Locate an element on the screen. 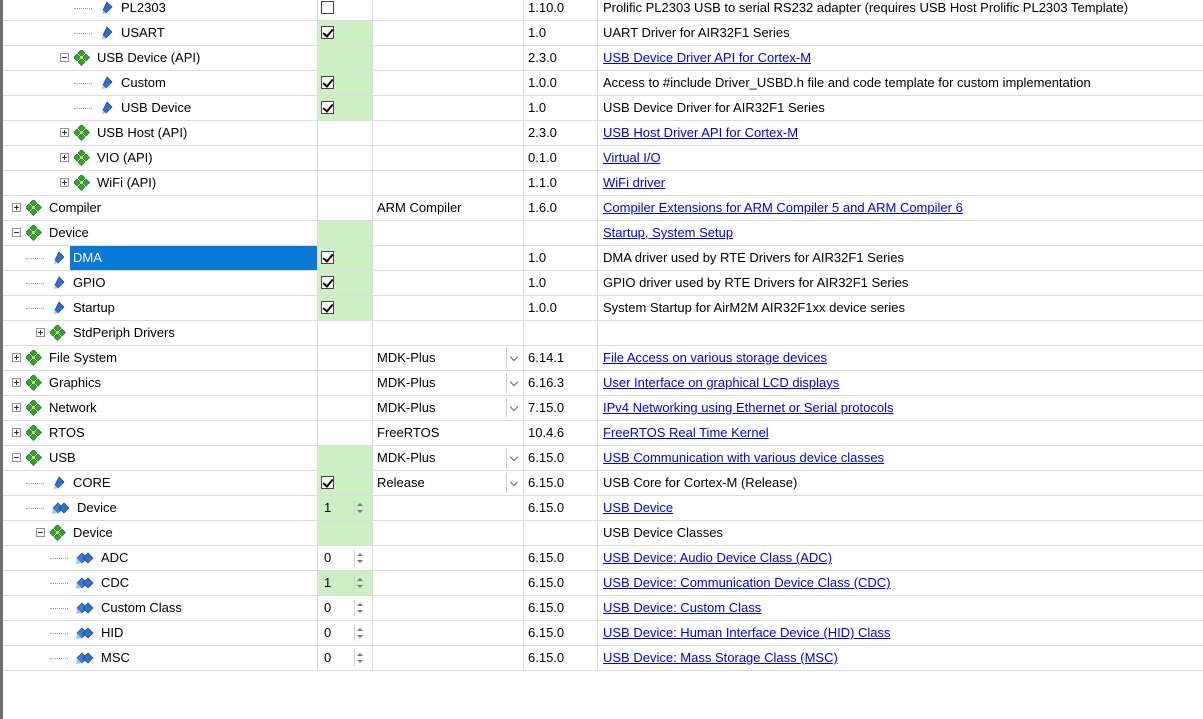 The height and width of the screenshot is (719, 1203). description-link: WiFi driver is located at coordinates (631, 182).